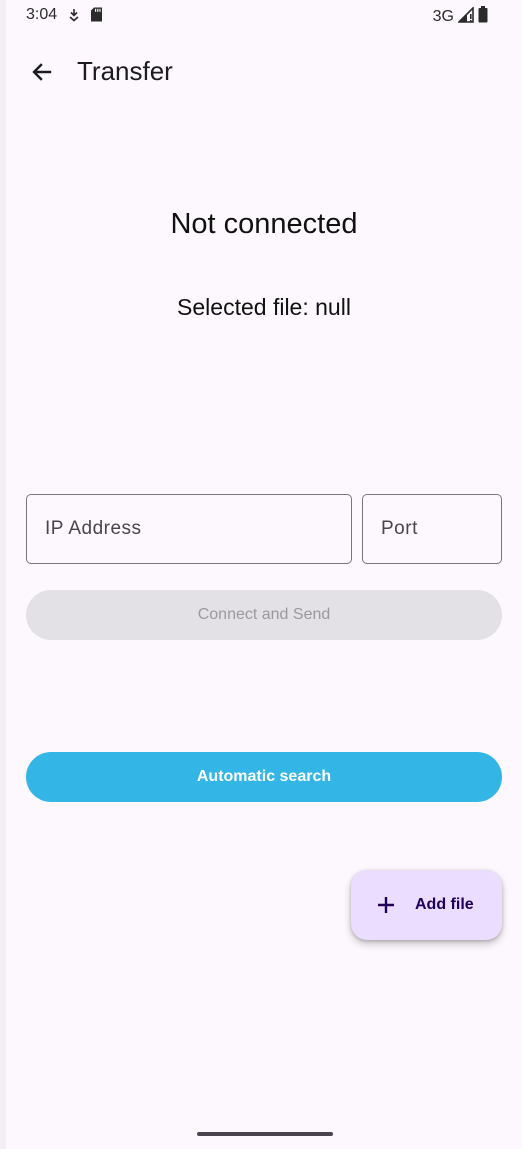 Image resolution: width=522 pixels, height=1149 pixels. Describe the element at coordinates (74, 17) in the screenshot. I see `download-icon` at that location.